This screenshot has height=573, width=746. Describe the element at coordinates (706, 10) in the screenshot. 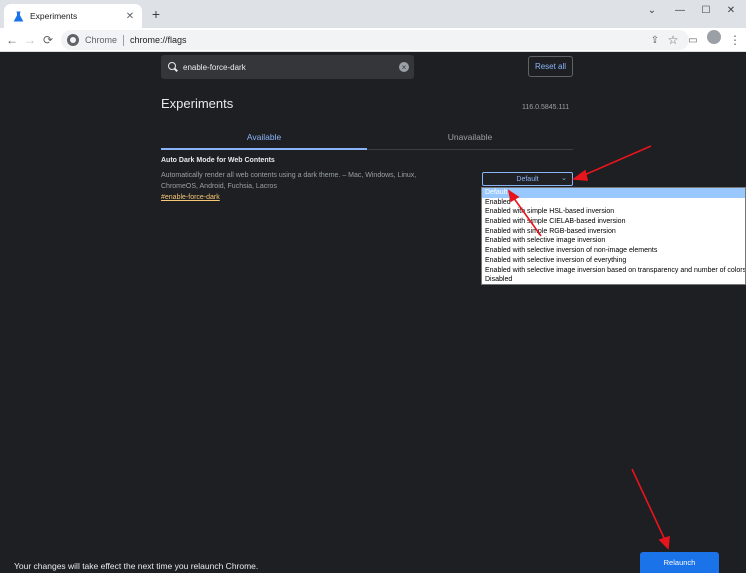

I see `maximize-button: ☐` at that location.